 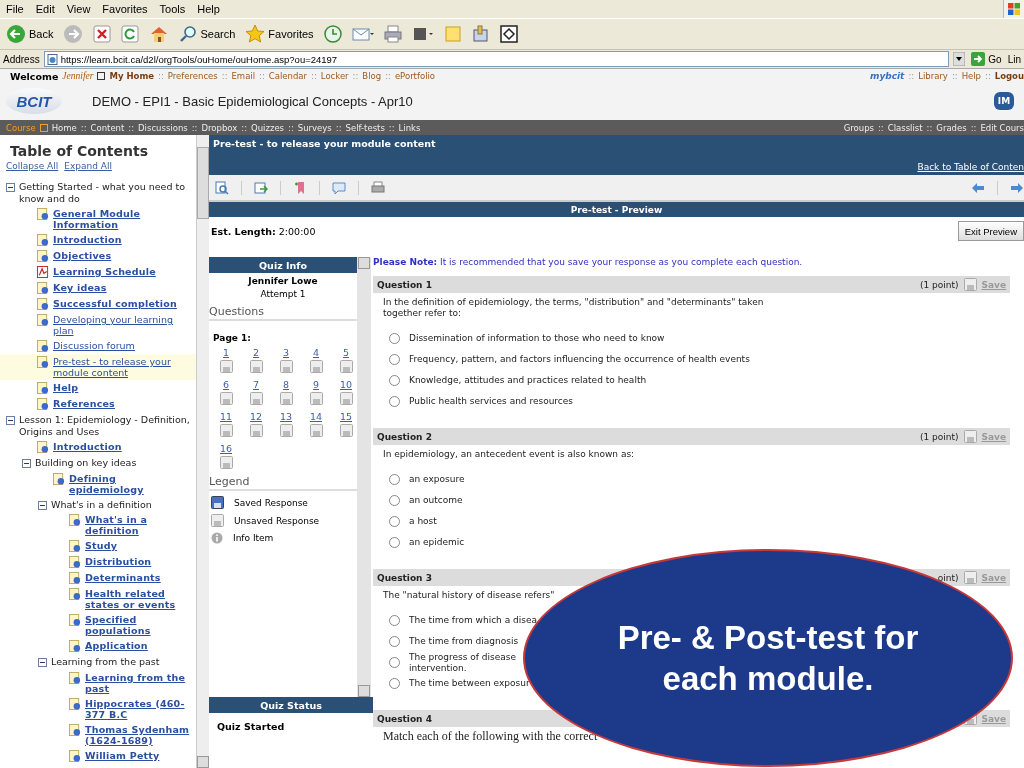 I want to click on nav-link: Edit Cours, so click(x=1002, y=127).